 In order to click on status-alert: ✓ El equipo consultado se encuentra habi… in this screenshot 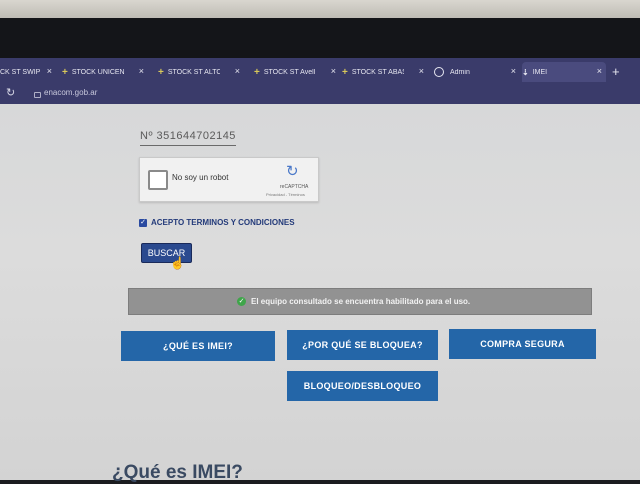, I will do `click(360, 301)`.